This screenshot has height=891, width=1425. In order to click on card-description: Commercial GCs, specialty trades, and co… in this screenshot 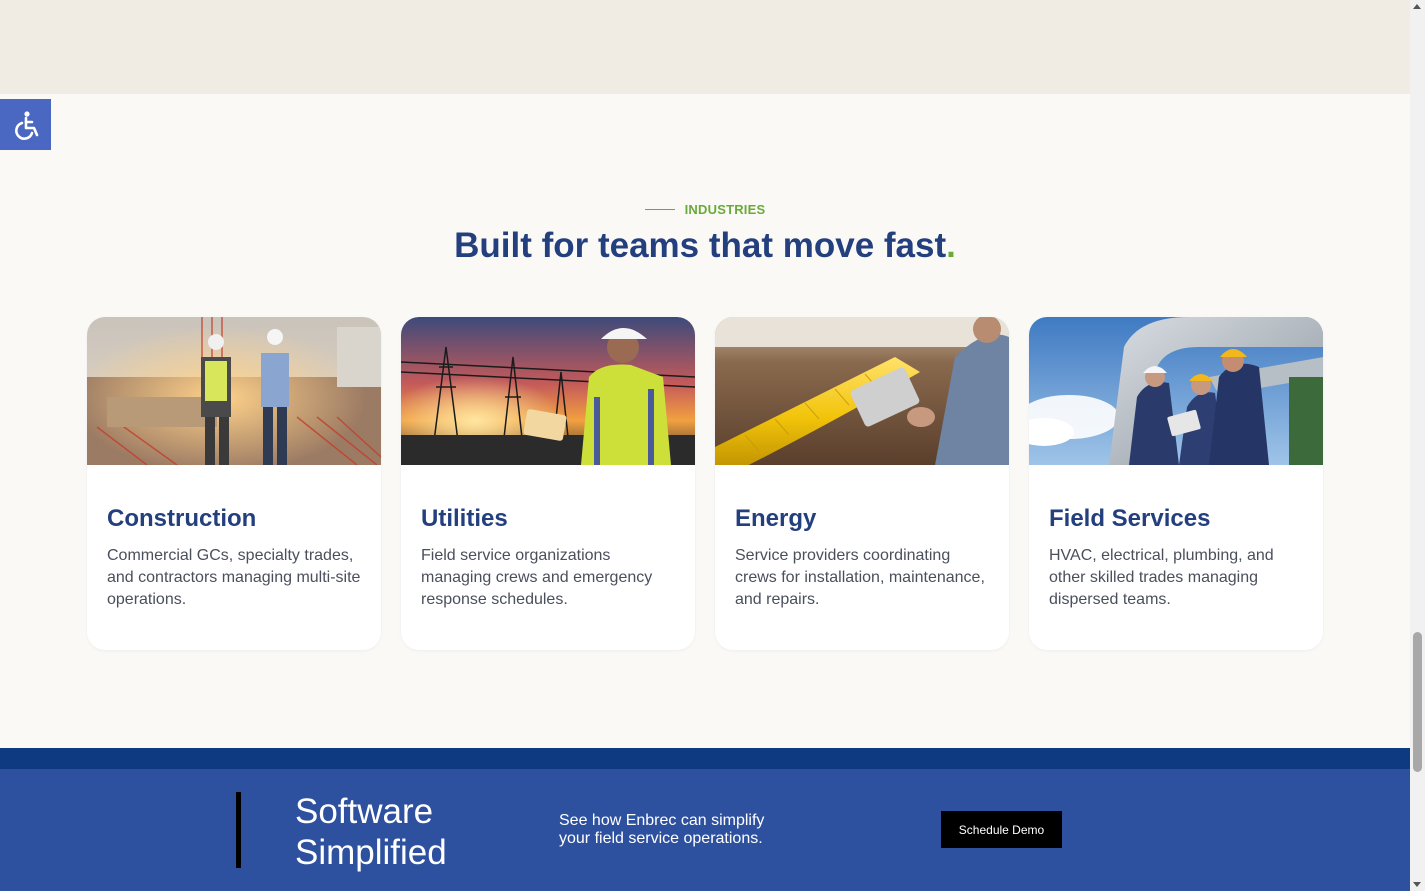, I will do `click(234, 577)`.